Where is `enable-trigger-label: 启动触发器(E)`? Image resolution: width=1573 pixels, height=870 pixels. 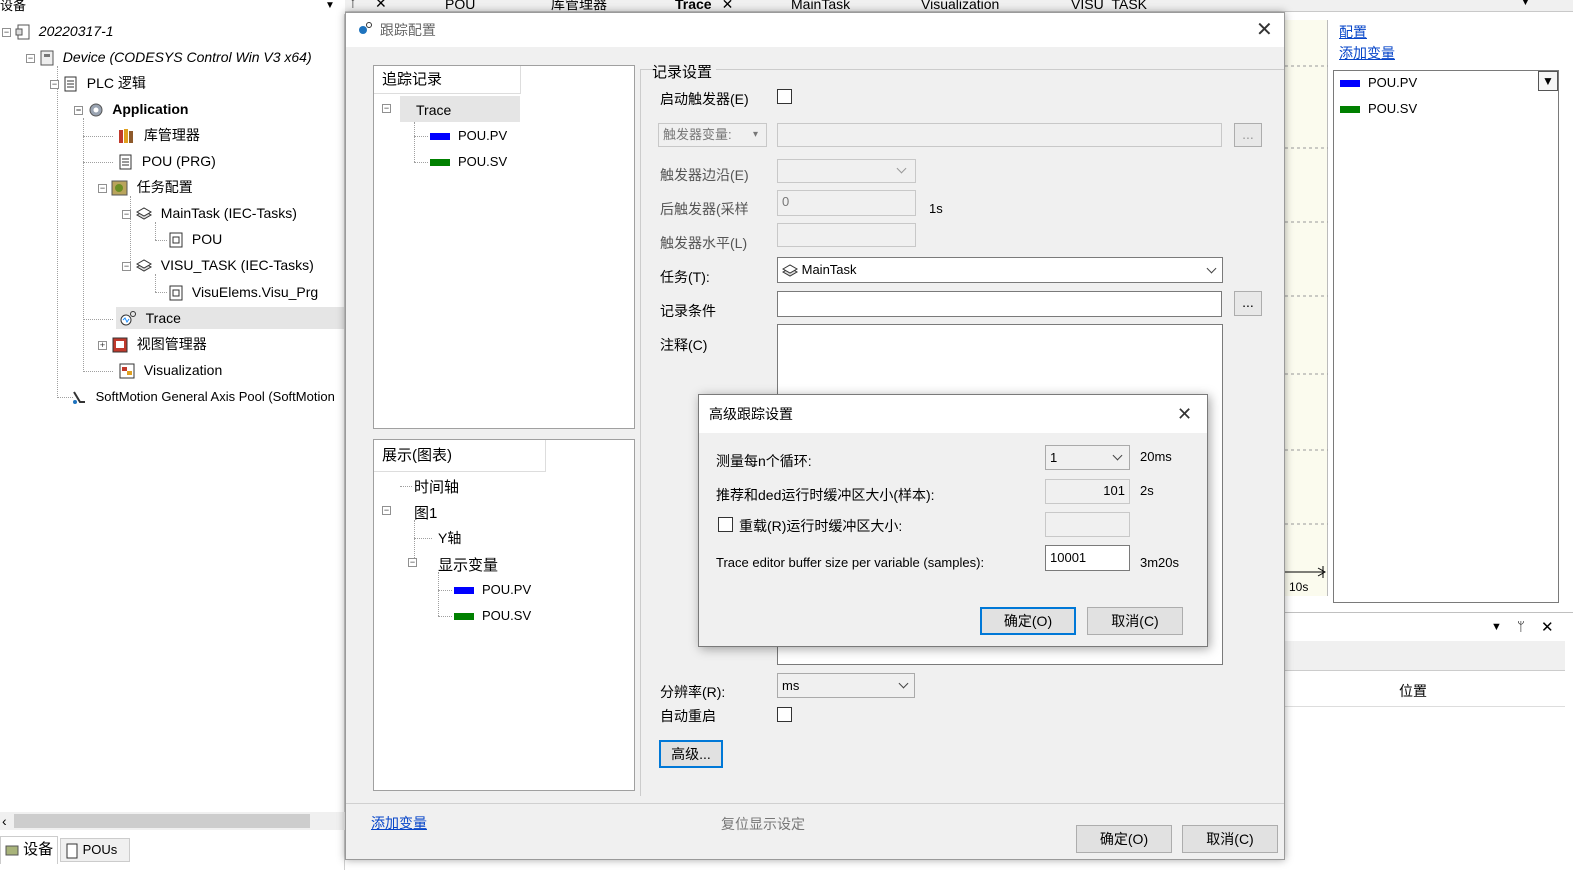 enable-trigger-label: 启动触发器(E) is located at coordinates (704, 99).